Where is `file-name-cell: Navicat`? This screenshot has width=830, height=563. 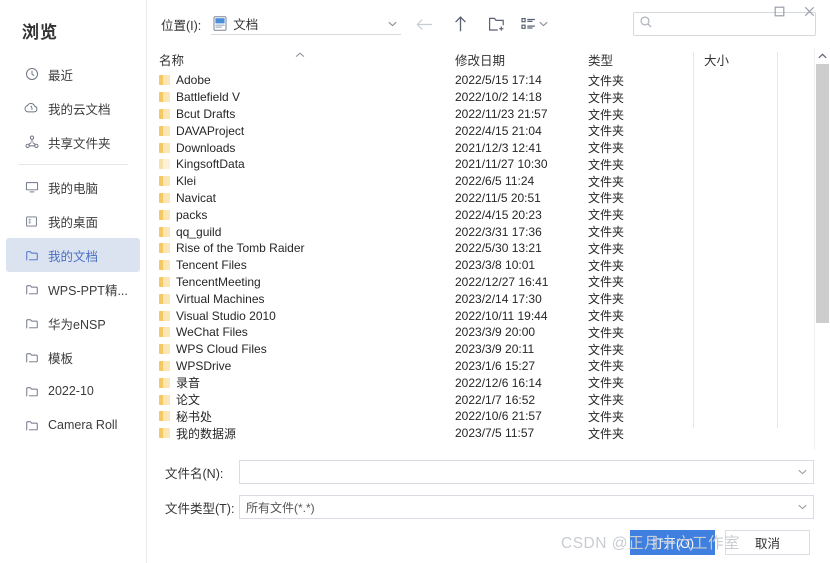 file-name-cell: Navicat is located at coordinates (305, 198).